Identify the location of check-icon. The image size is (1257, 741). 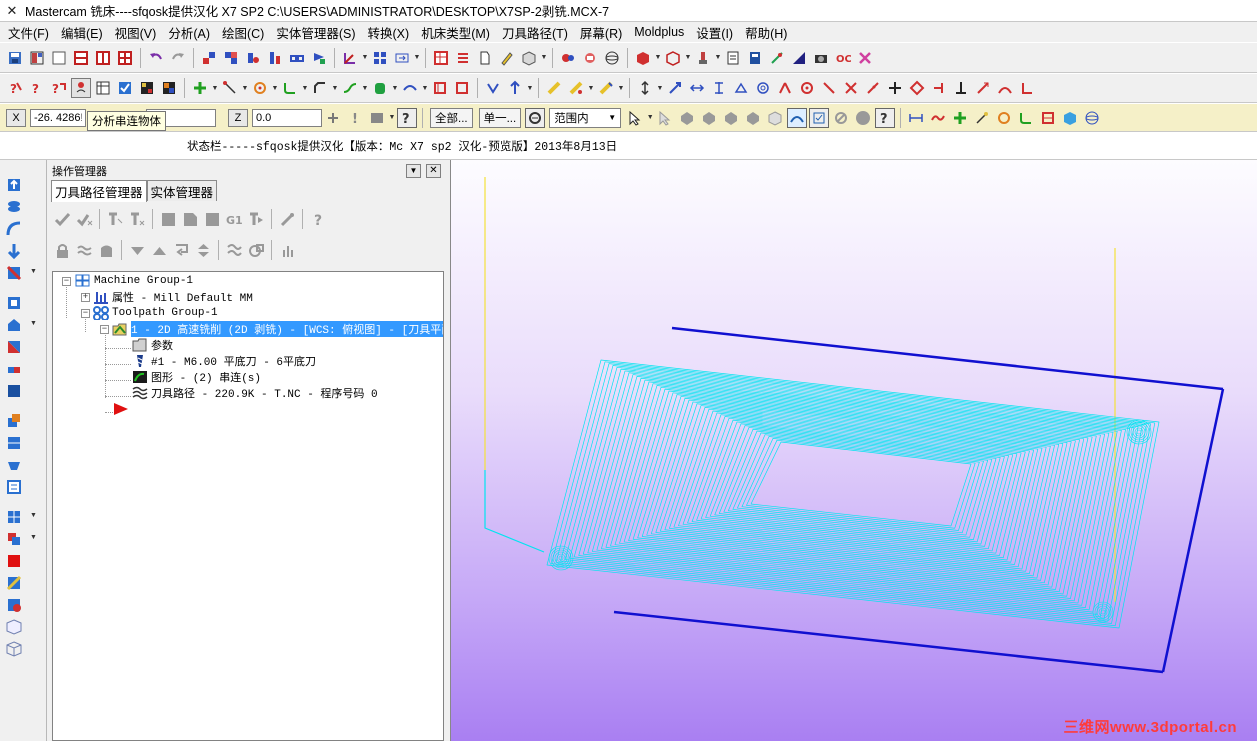
(125, 88).